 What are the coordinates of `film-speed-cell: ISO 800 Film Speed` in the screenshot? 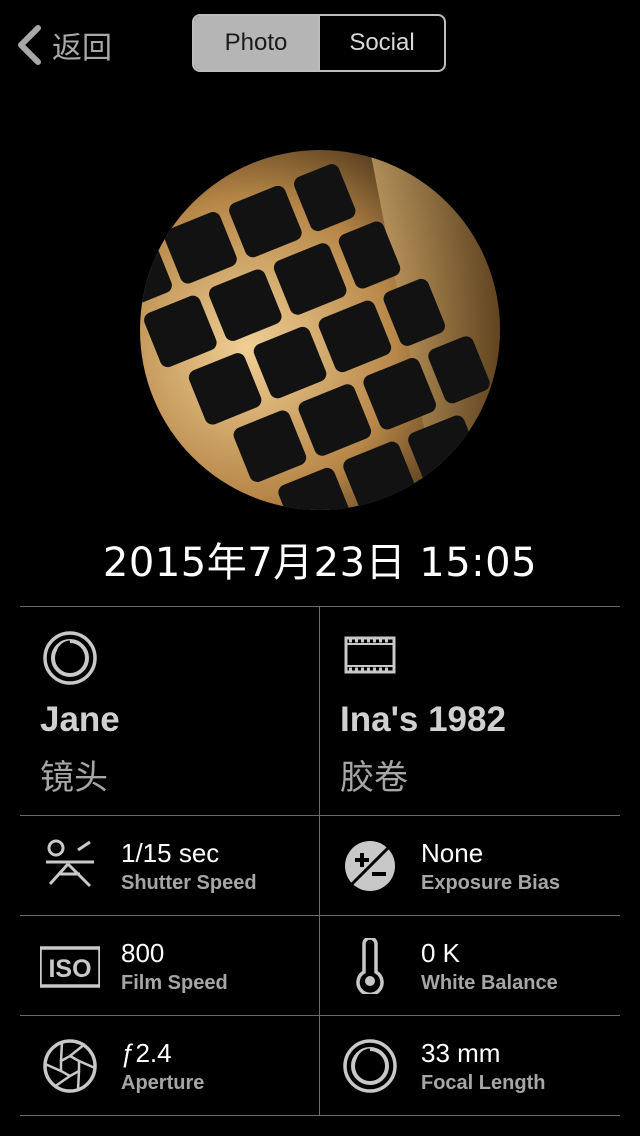 It's located at (169, 965).